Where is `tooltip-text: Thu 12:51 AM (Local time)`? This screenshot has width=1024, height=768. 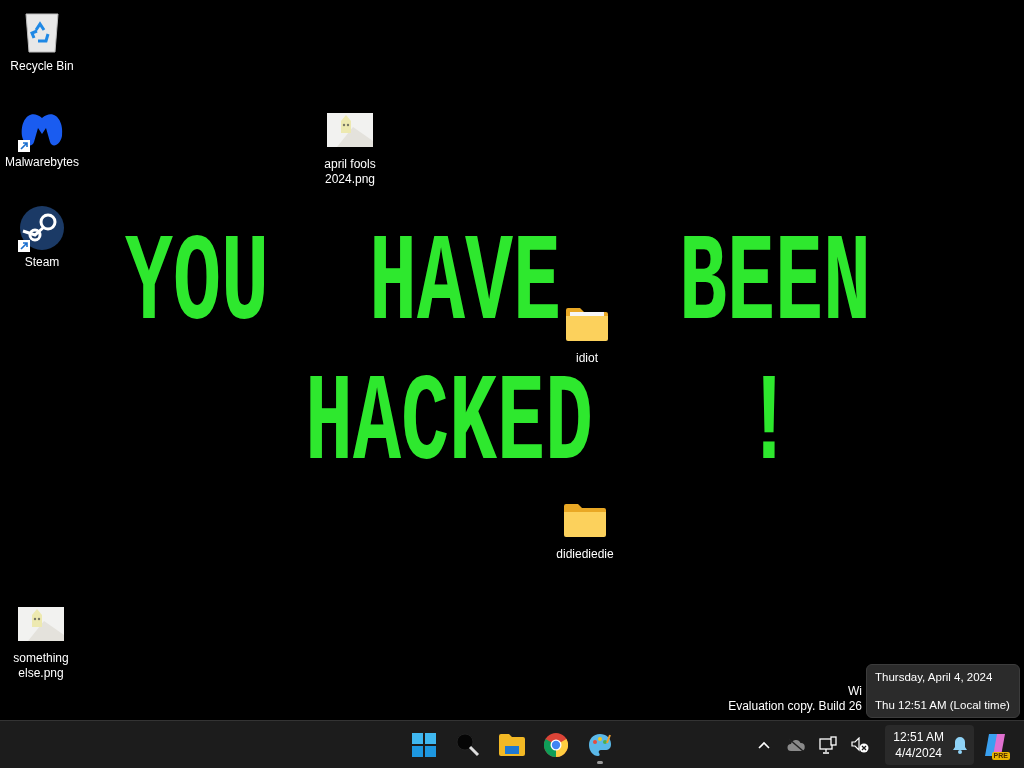
tooltip-text: Thu 12:51 AM (Local time) is located at coordinates (943, 705).